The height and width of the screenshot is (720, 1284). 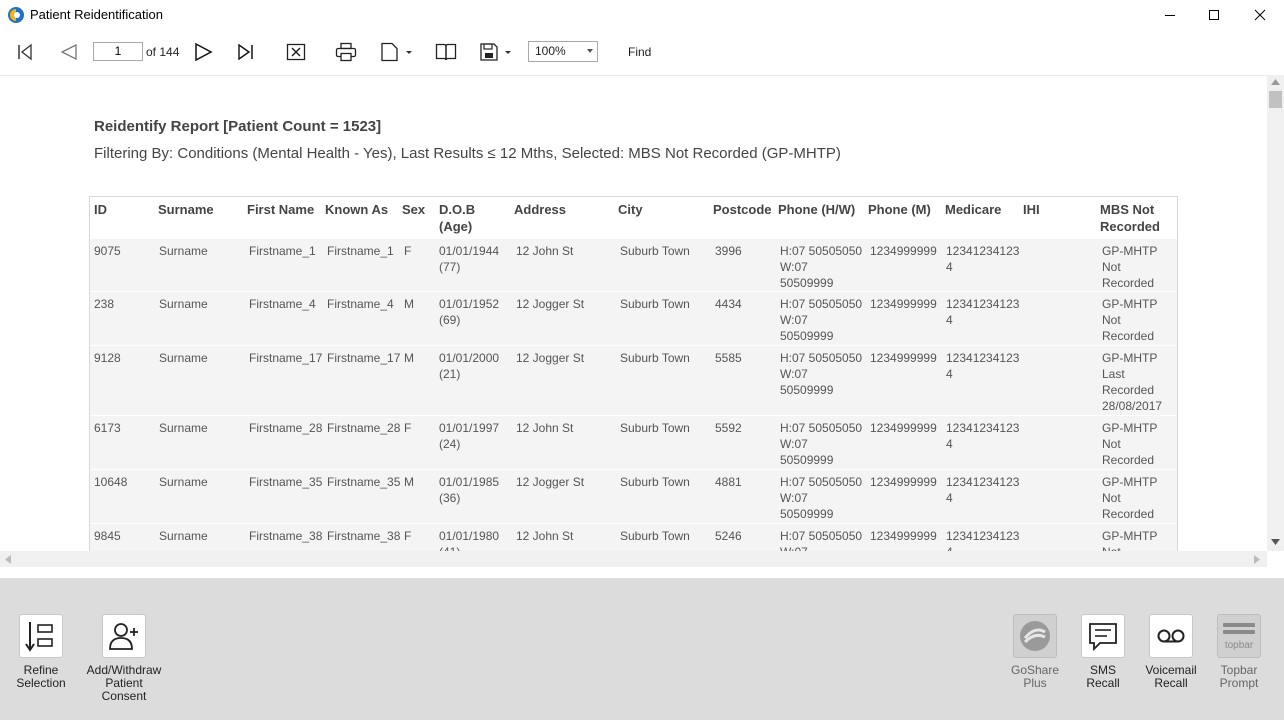 I want to click on maximize-icon, so click(x=1214, y=15).